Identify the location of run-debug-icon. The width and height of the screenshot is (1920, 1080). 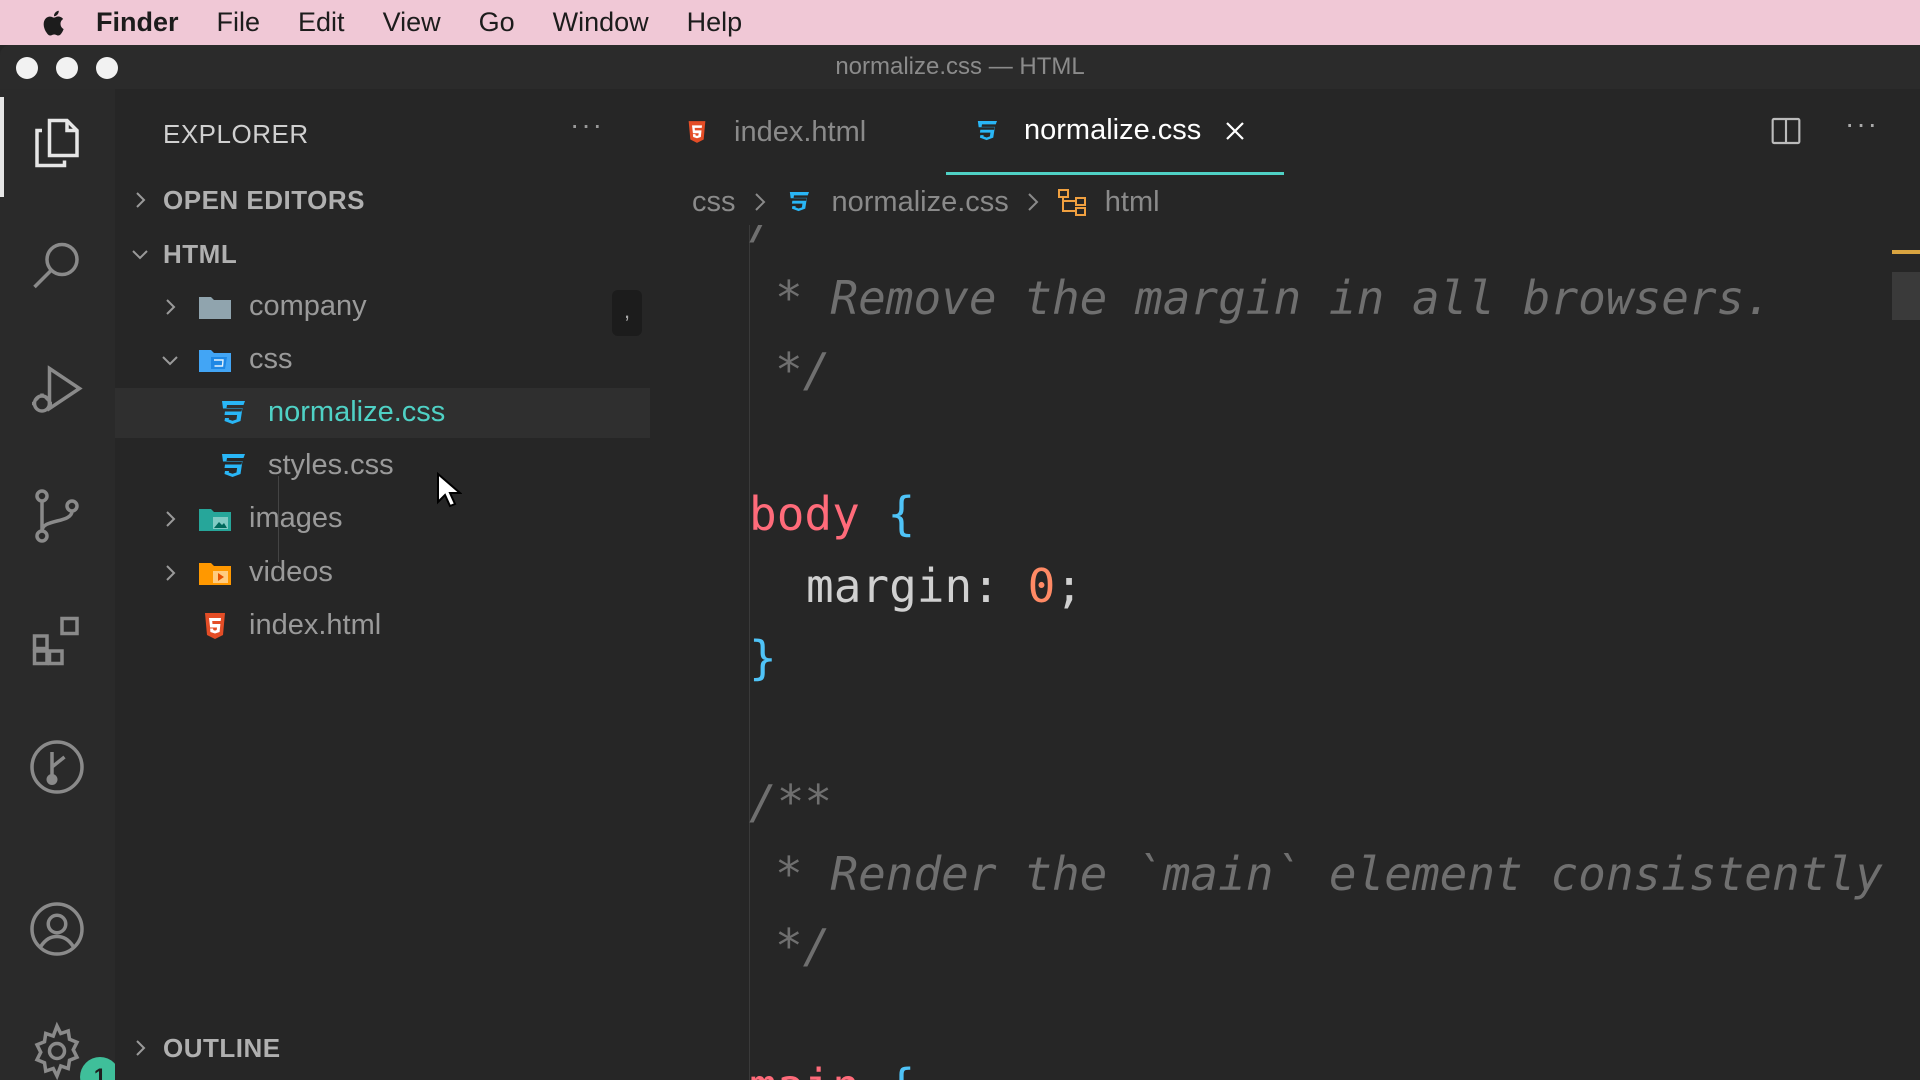
(57, 391).